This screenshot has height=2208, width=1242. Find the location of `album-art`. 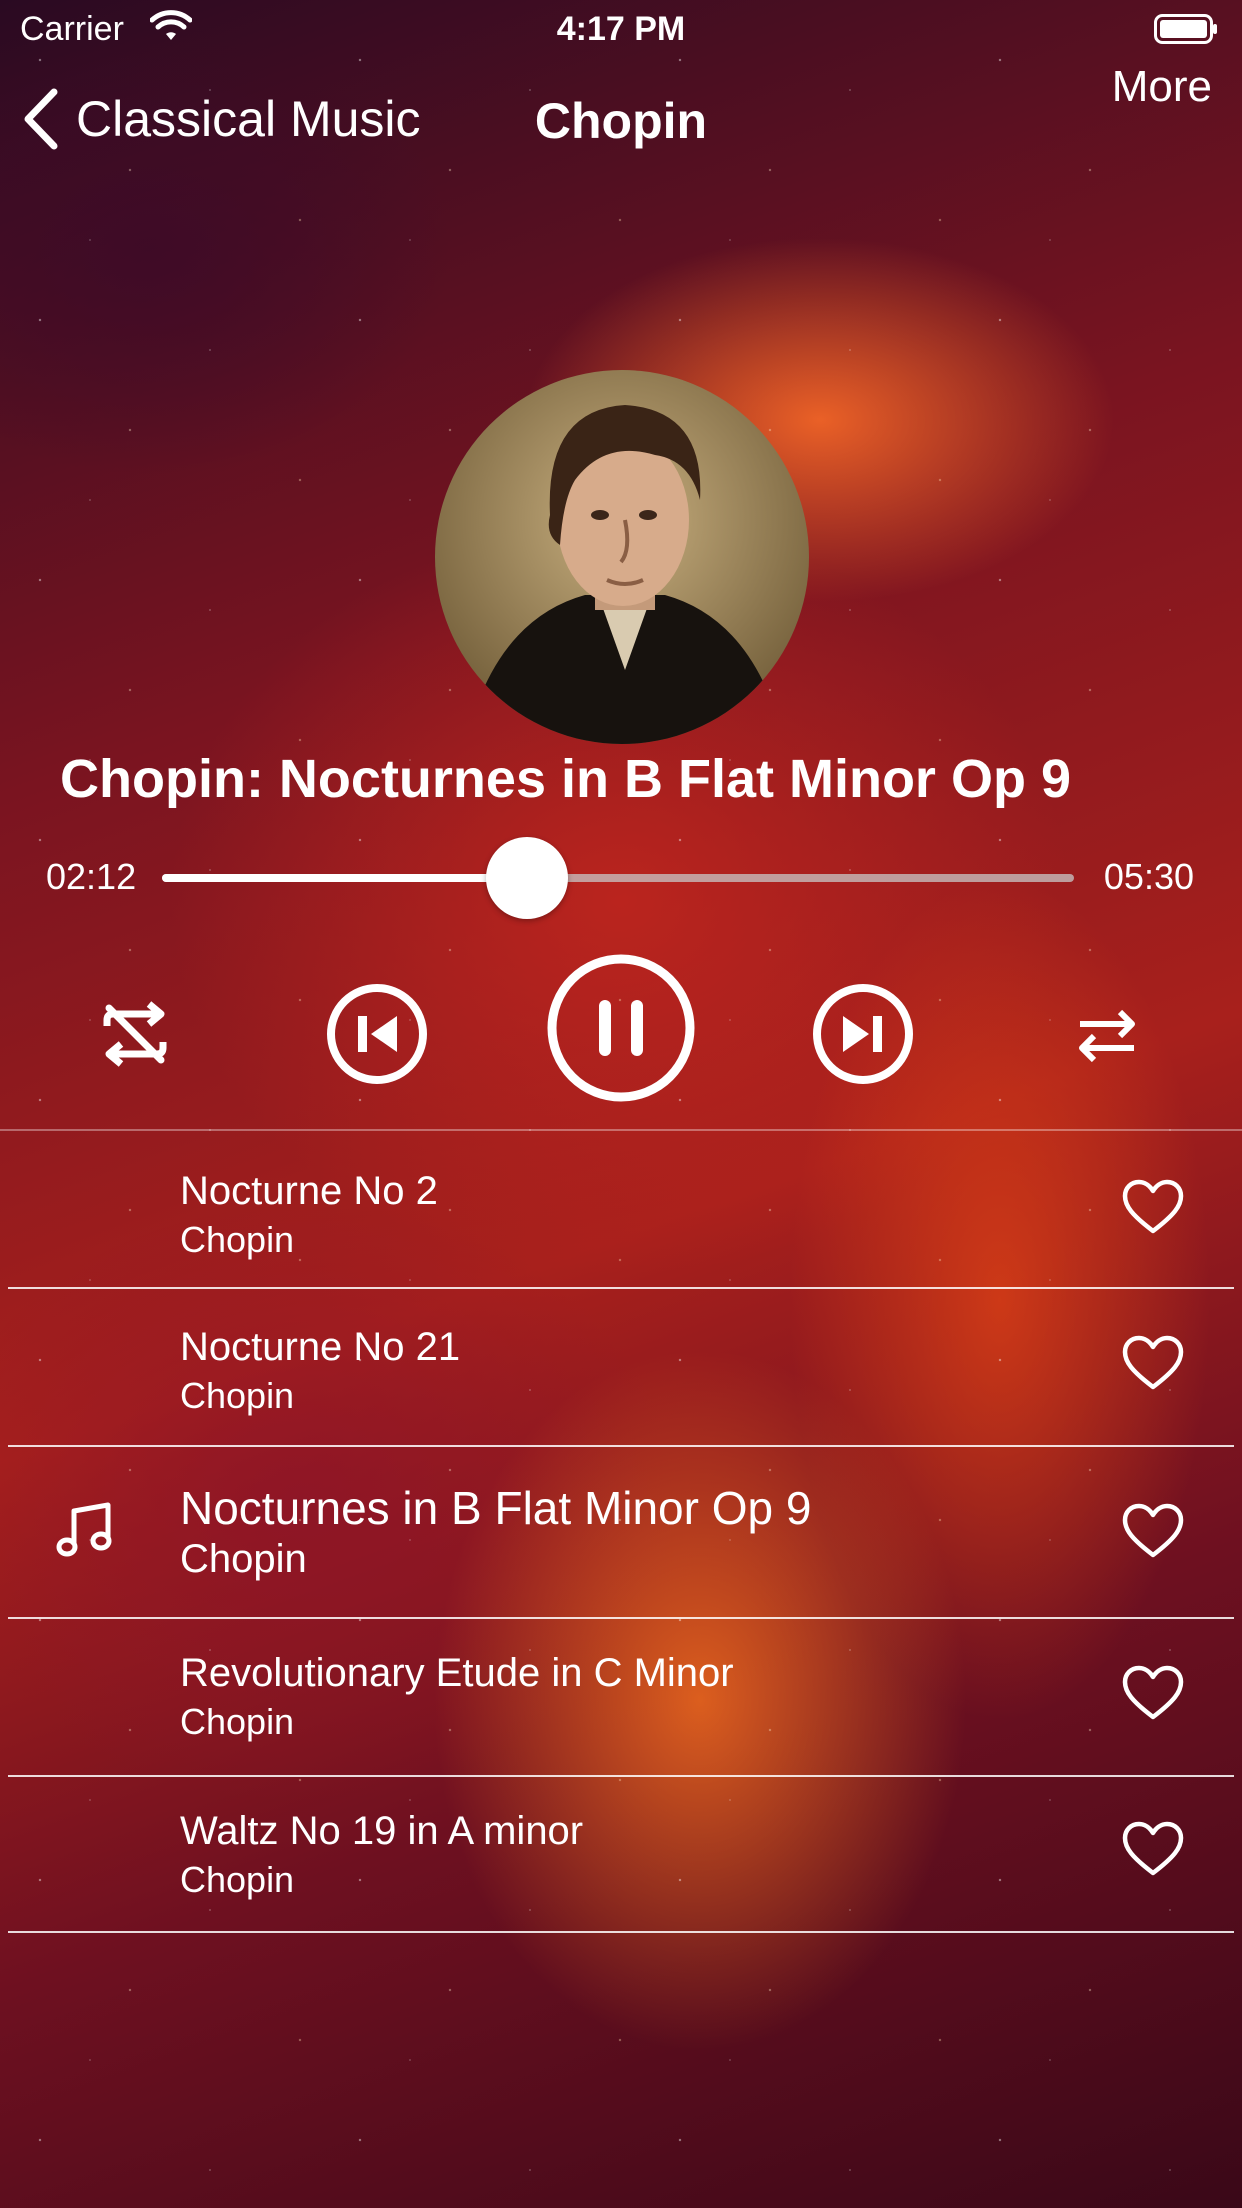

album-art is located at coordinates (622, 557).